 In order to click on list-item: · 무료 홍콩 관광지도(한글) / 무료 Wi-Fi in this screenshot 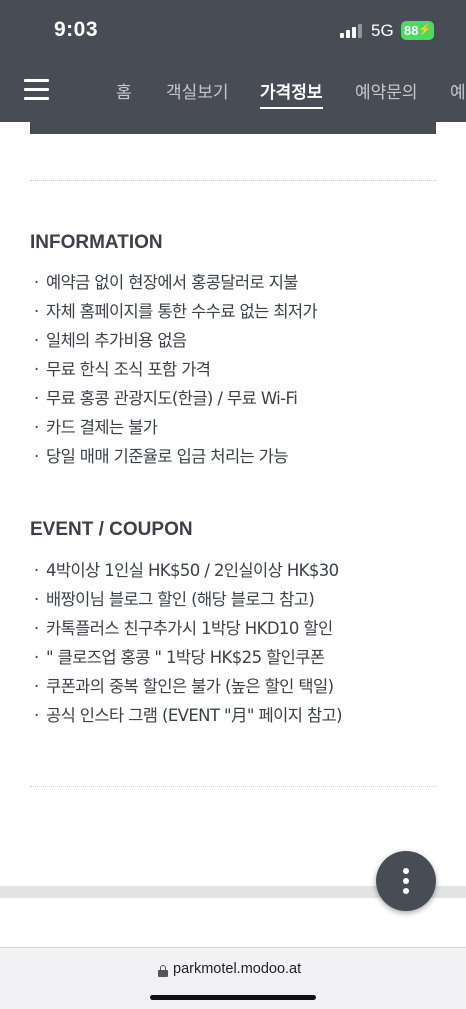, I will do `click(166, 398)`.